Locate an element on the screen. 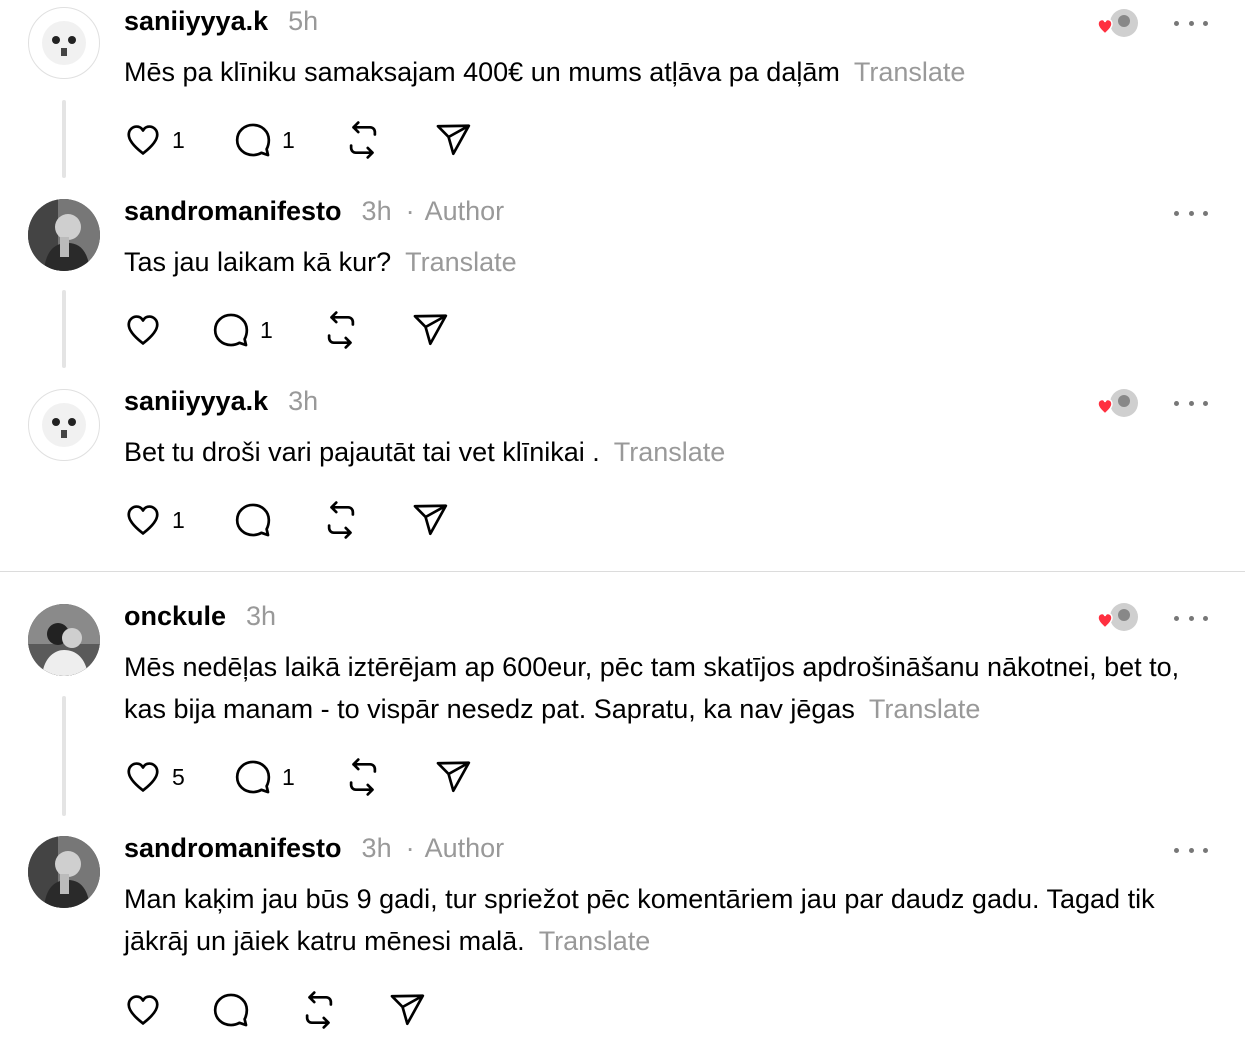  like-button: 5 is located at coordinates (154, 777).